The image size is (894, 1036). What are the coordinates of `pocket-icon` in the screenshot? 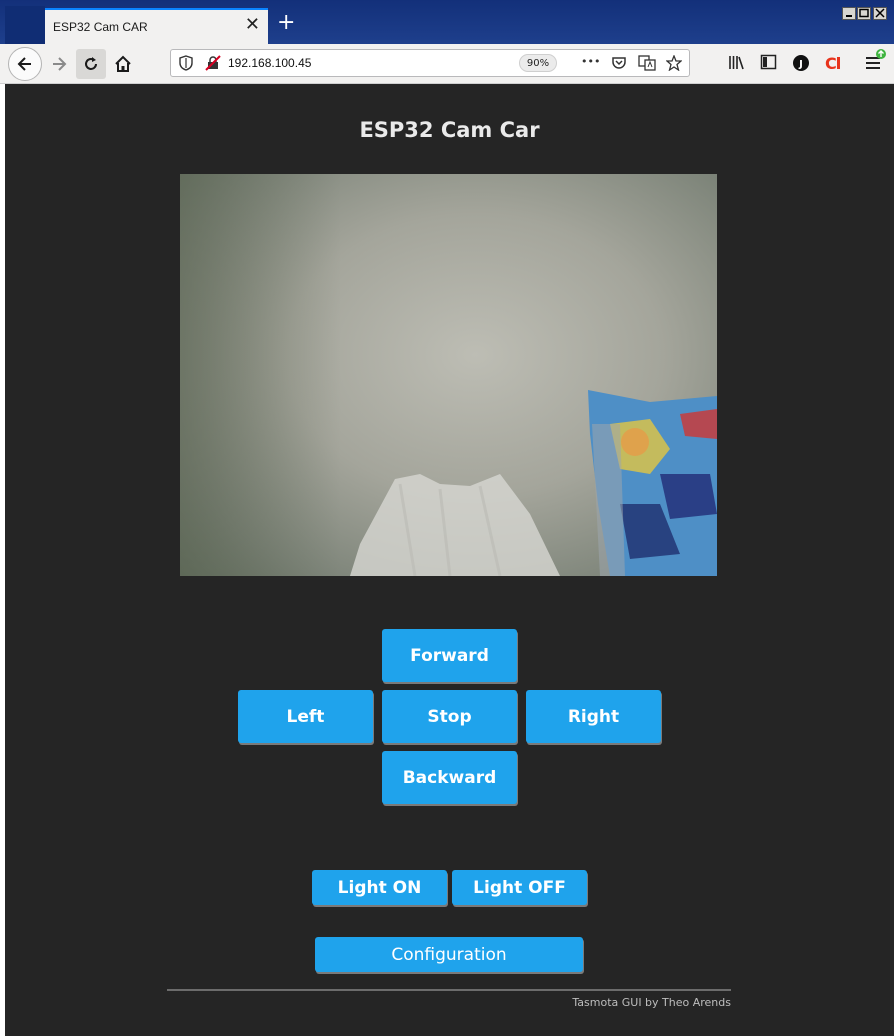 It's located at (619, 63).